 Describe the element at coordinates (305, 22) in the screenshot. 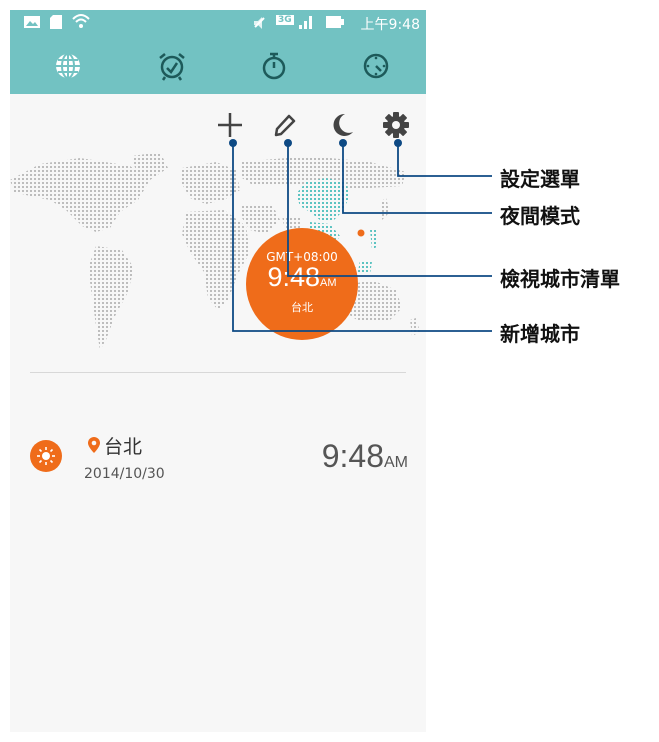

I see `signal-icon` at that location.